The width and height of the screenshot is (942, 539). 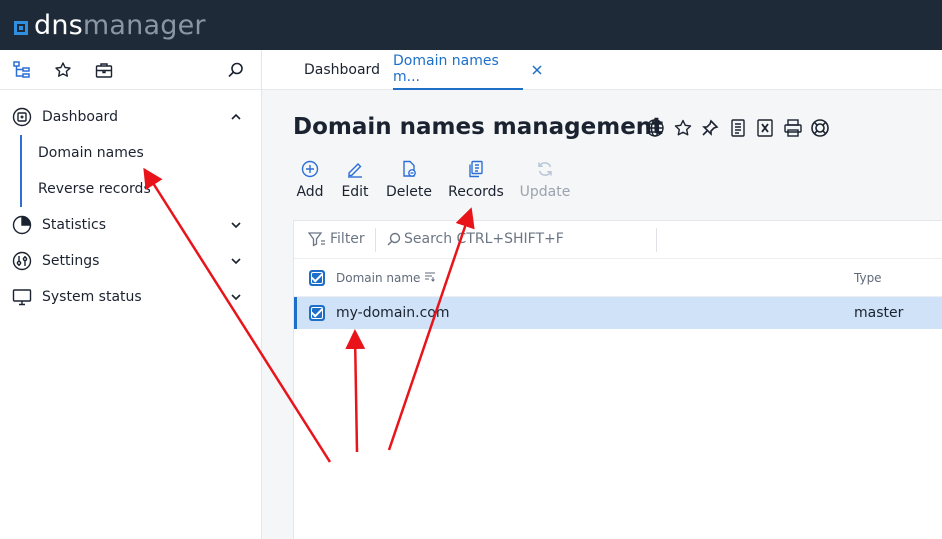 I want to click on page-title: Domain names management, so click(x=478, y=127).